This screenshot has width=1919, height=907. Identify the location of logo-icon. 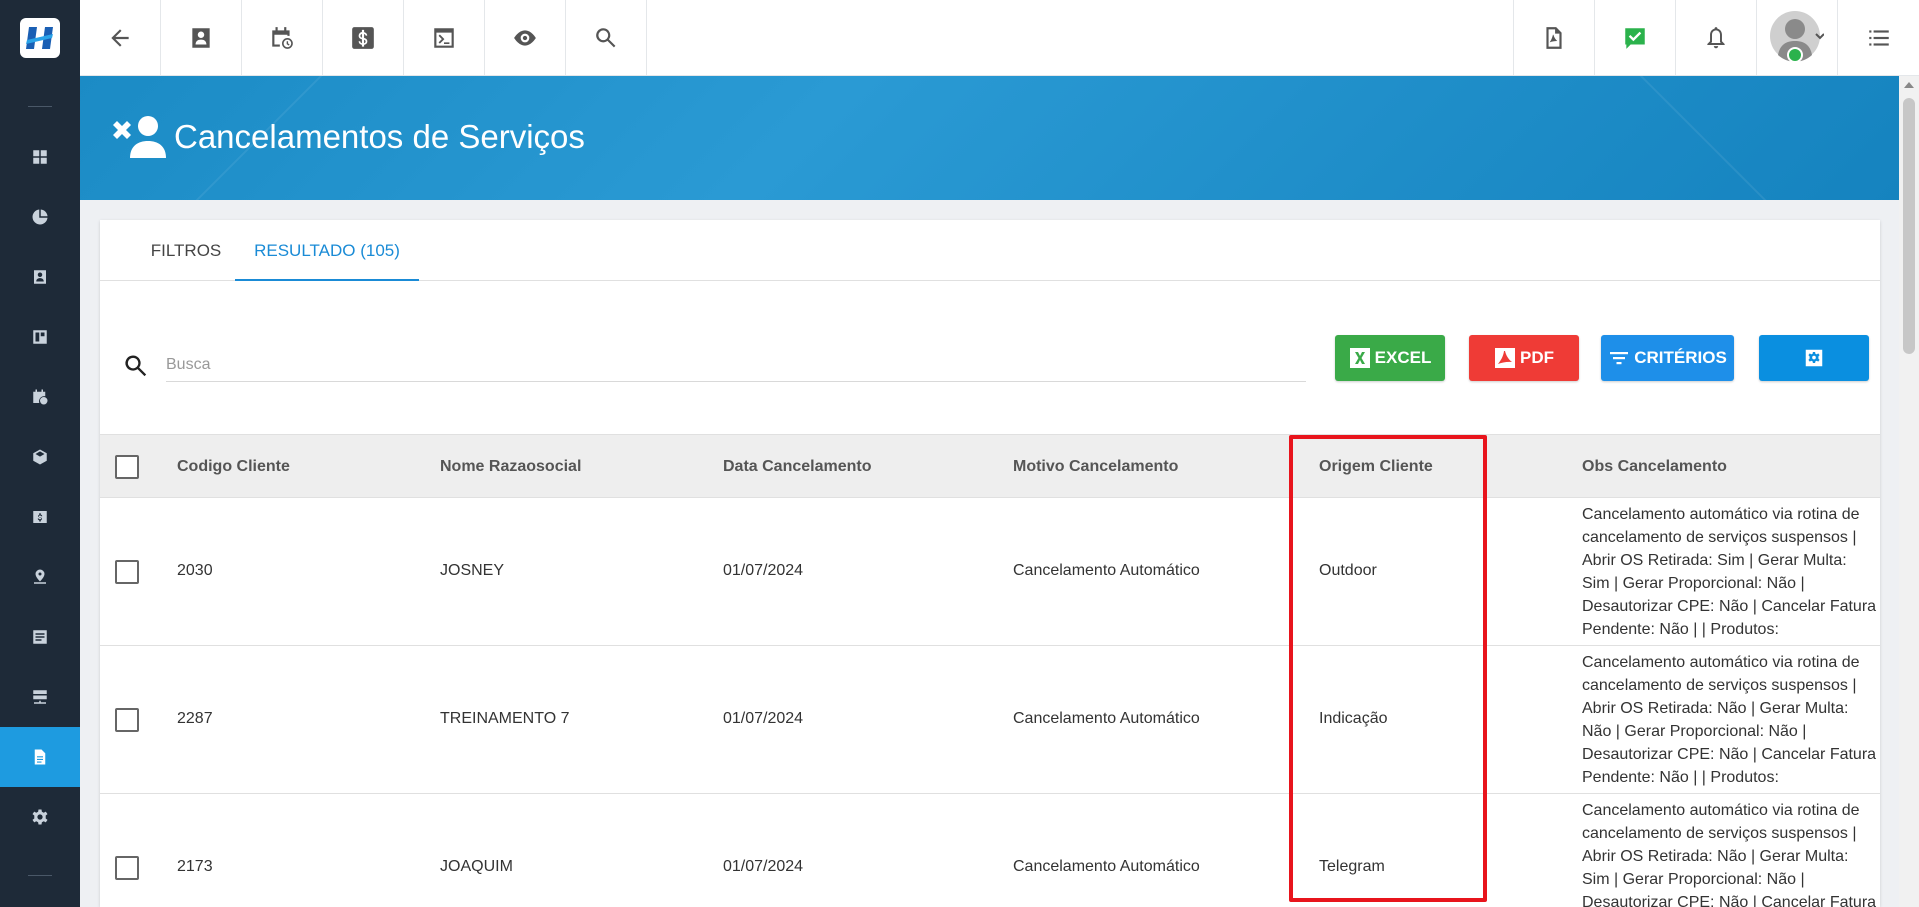
(40, 38).